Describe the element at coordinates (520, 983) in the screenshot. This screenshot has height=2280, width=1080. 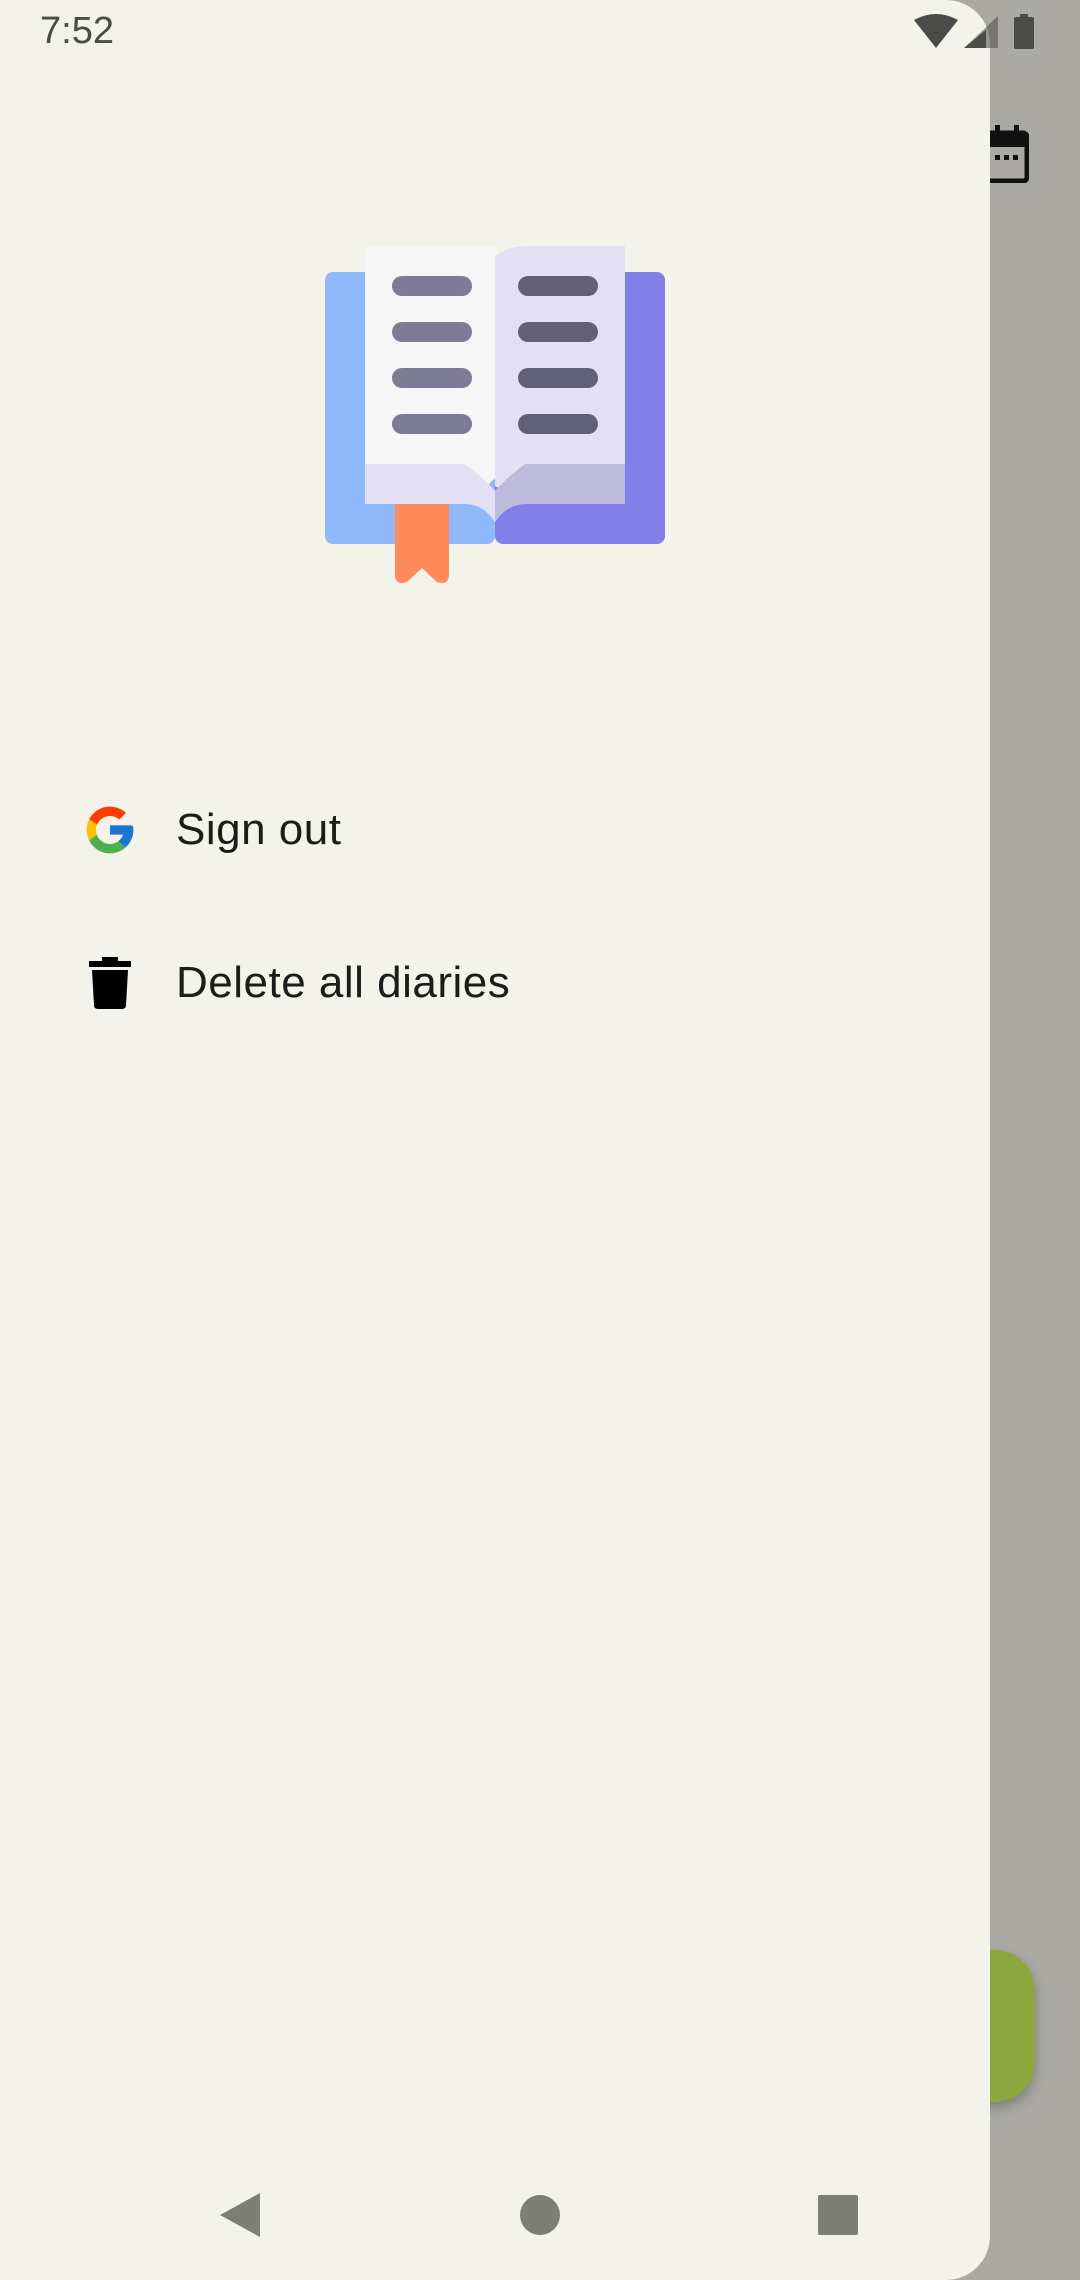
I see `delete-all-diaries-menu-item: Delete all diaries` at that location.